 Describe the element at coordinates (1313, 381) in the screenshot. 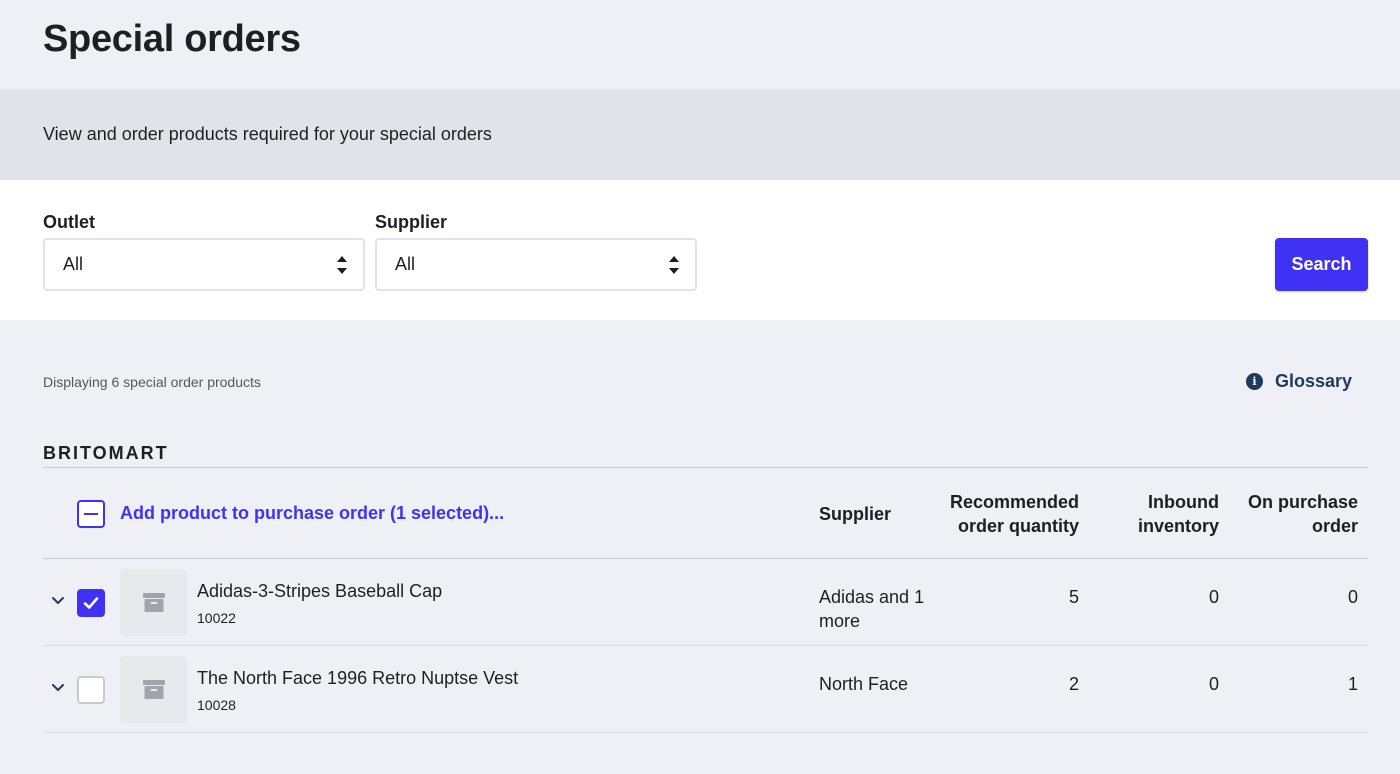

I see `glossary-label: Glossary` at that location.